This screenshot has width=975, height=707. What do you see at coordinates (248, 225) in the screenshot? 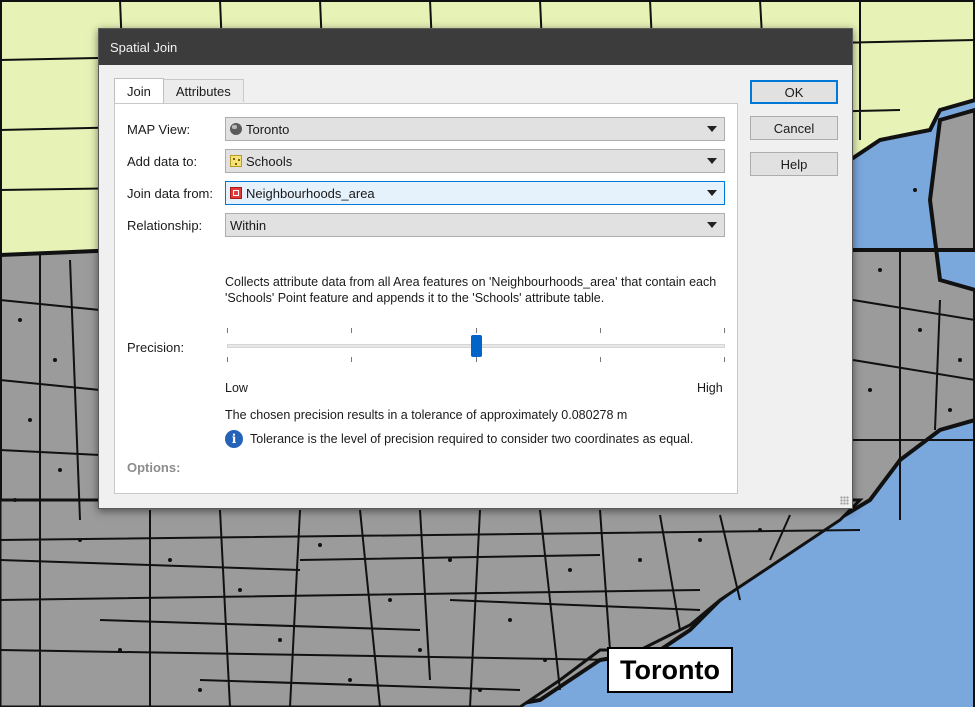
I see `relationship-value: Within` at bounding box center [248, 225].